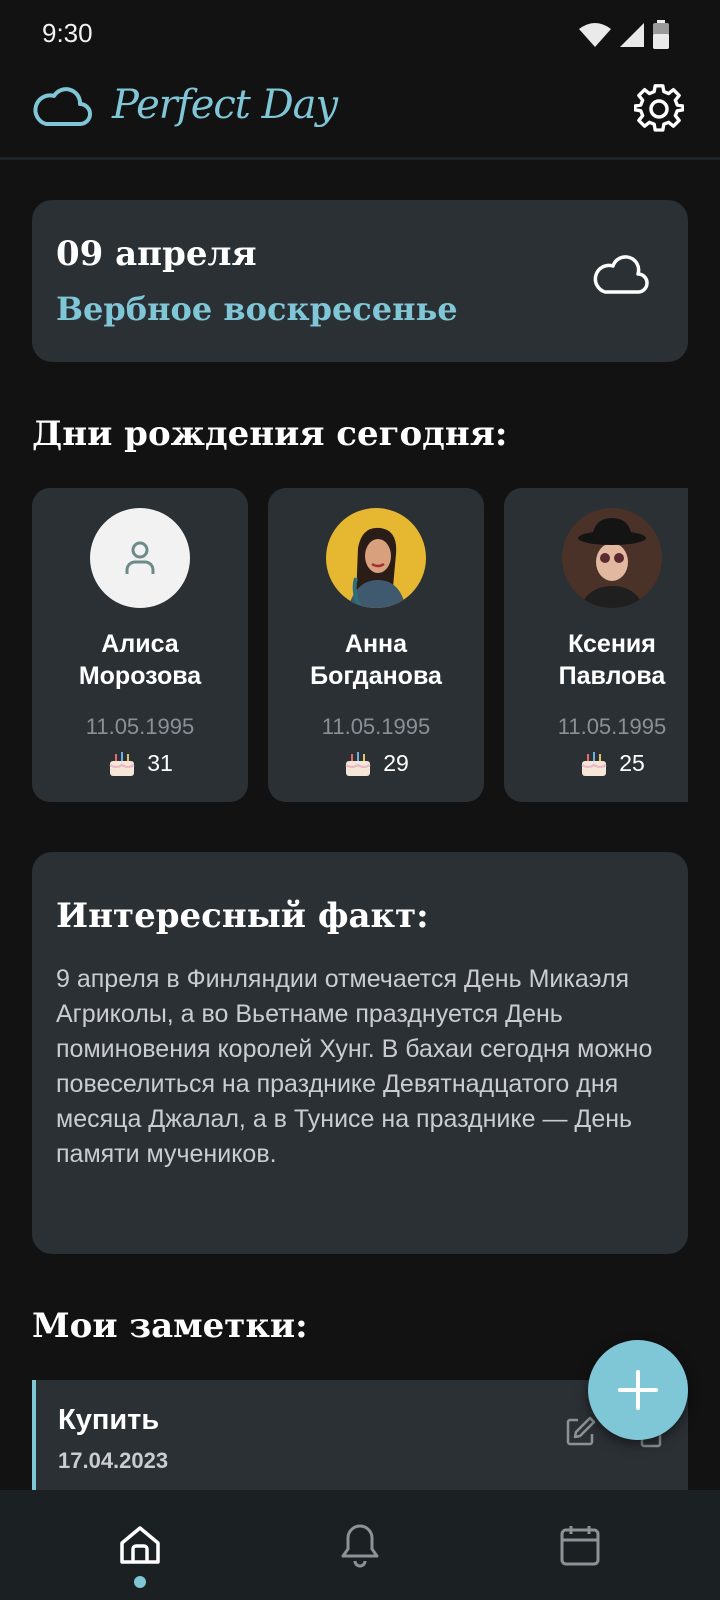 The height and width of the screenshot is (1600, 720). What do you see at coordinates (140, 763) in the screenshot?
I see `birthday-age: 31` at bounding box center [140, 763].